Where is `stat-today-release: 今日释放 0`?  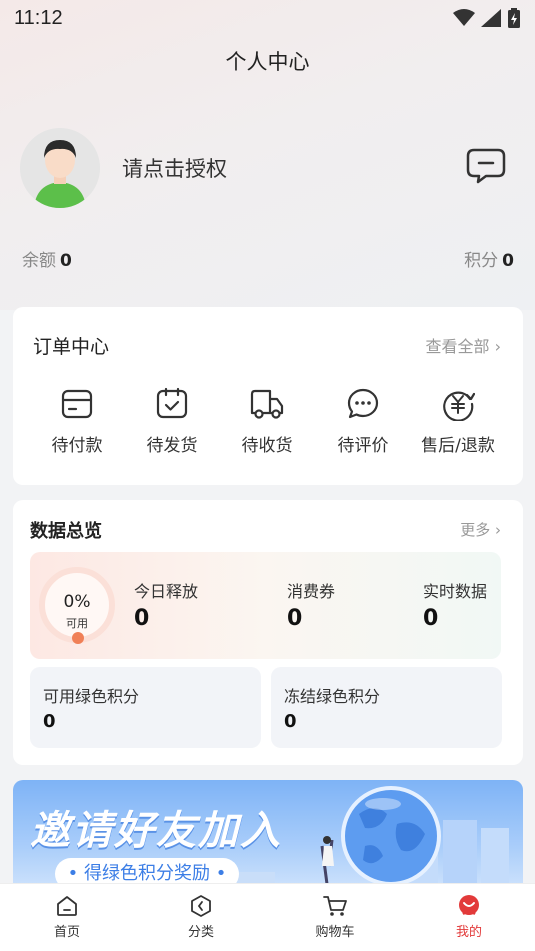
stat-today-release: 今日释放 0 is located at coordinates (166, 604).